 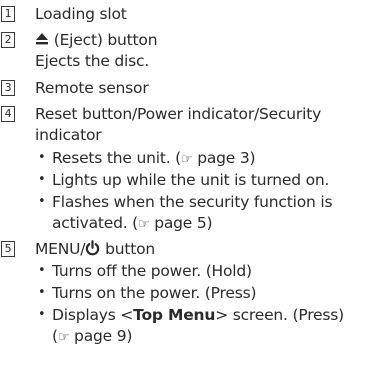 What do you see at coordinates (92, 336) in the screenshot?
I see `bullet-text-continued: (☞ page 9)` at bounding box center [92, 336].